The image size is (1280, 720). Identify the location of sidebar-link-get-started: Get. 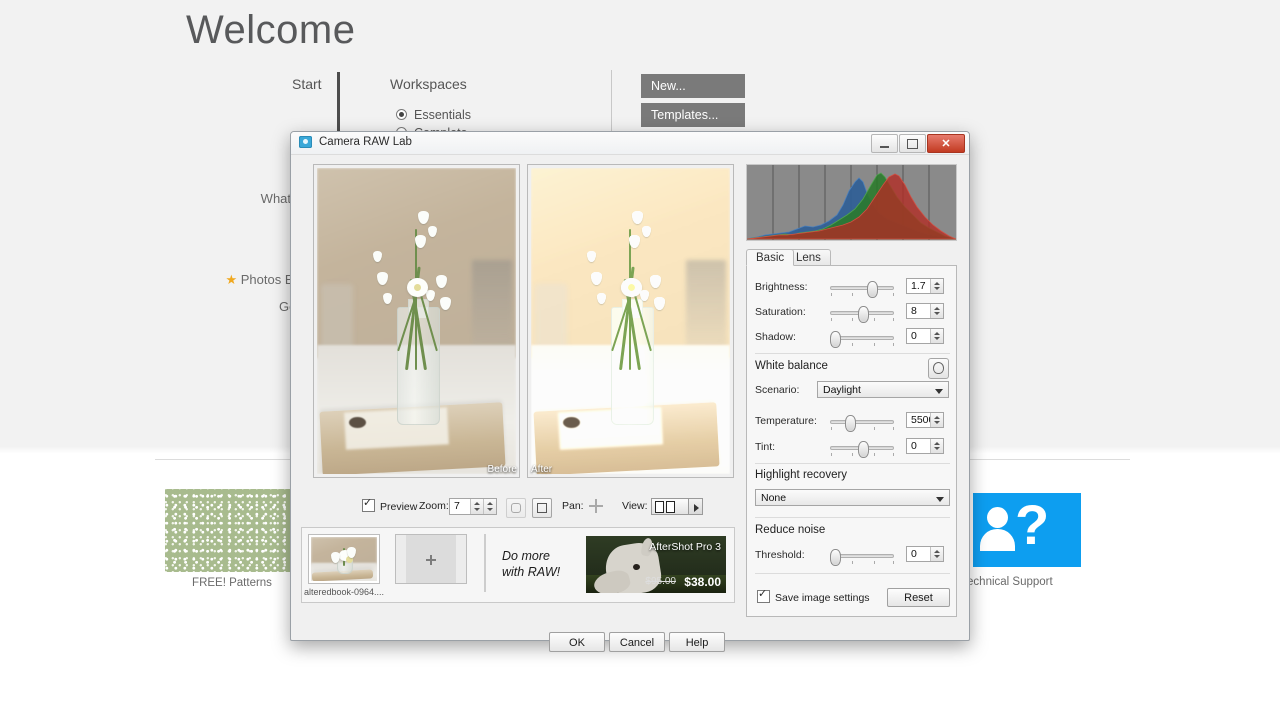
(245, 306).